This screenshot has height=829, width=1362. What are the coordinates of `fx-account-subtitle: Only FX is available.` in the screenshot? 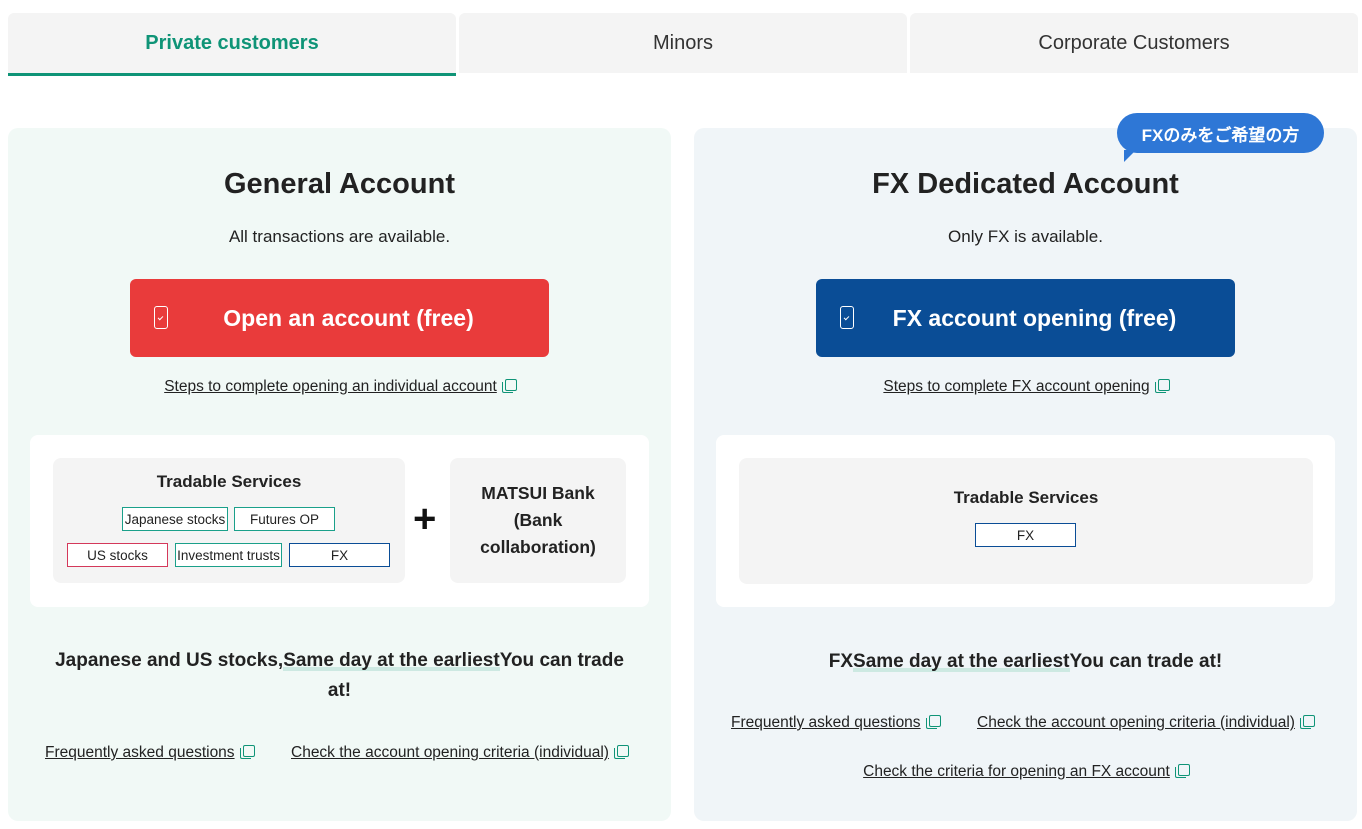 It's located at (1025, 236).